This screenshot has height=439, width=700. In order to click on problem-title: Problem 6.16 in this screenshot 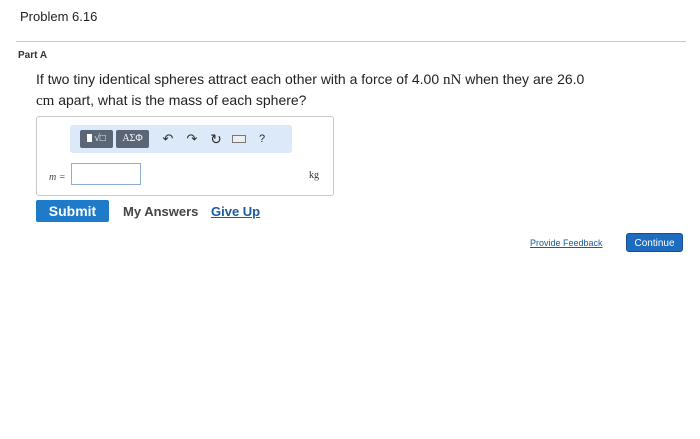, I will do `click(59, 16)`.